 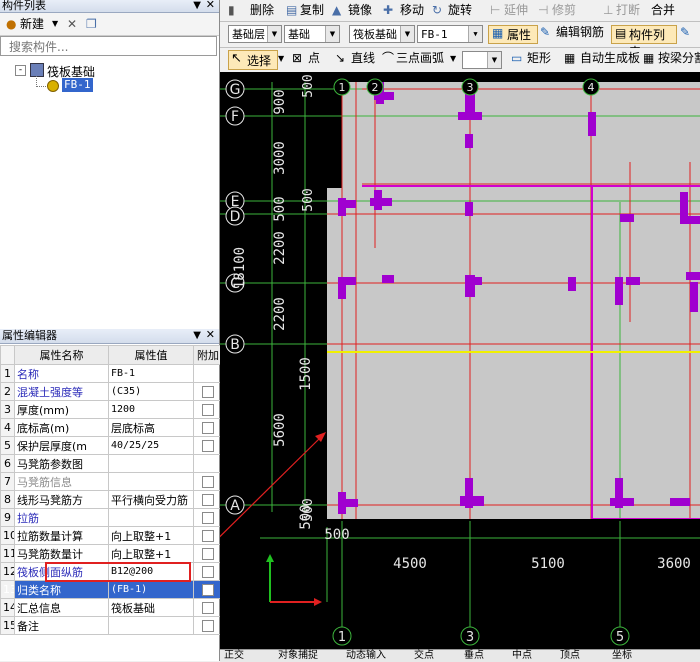 What do you see at coordinates (312, 10) in the screenshot?
I see `copy-button: 复制` at bounding box center [312, 10].